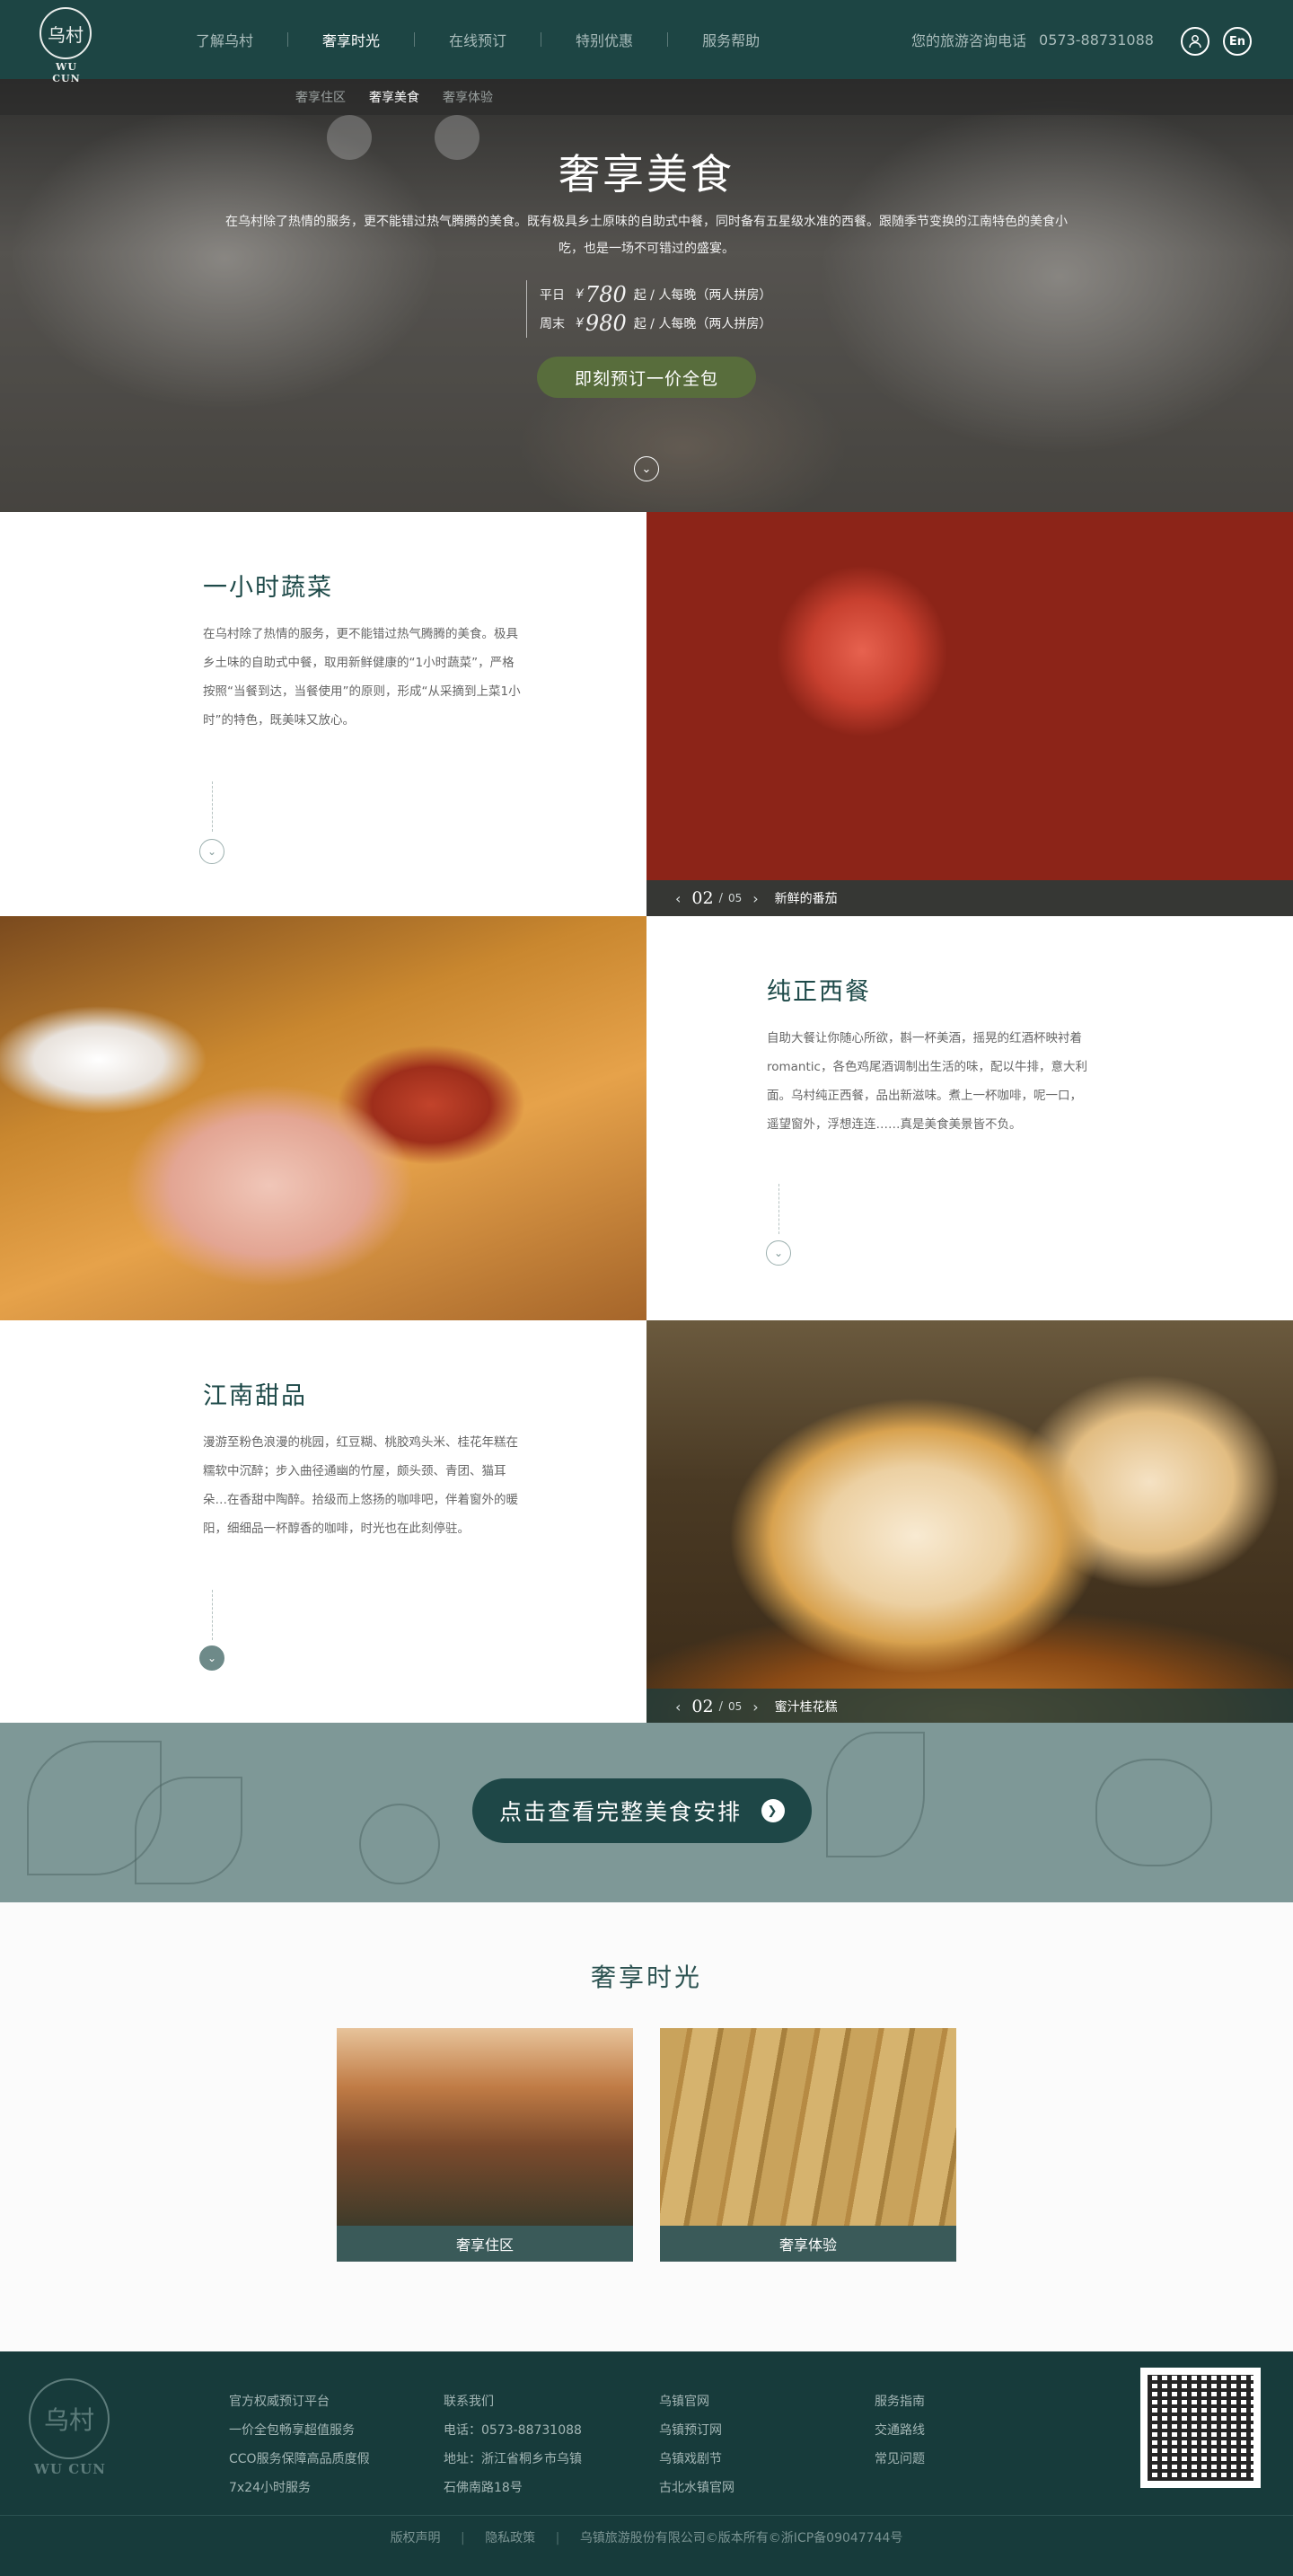 This screenshot has width=1293, height=2576. What do you see at coordinates (351, 39) in the screenshot?
I see `nav-item-luxury-time: 奢享时光` at bounding box center [351, 39].